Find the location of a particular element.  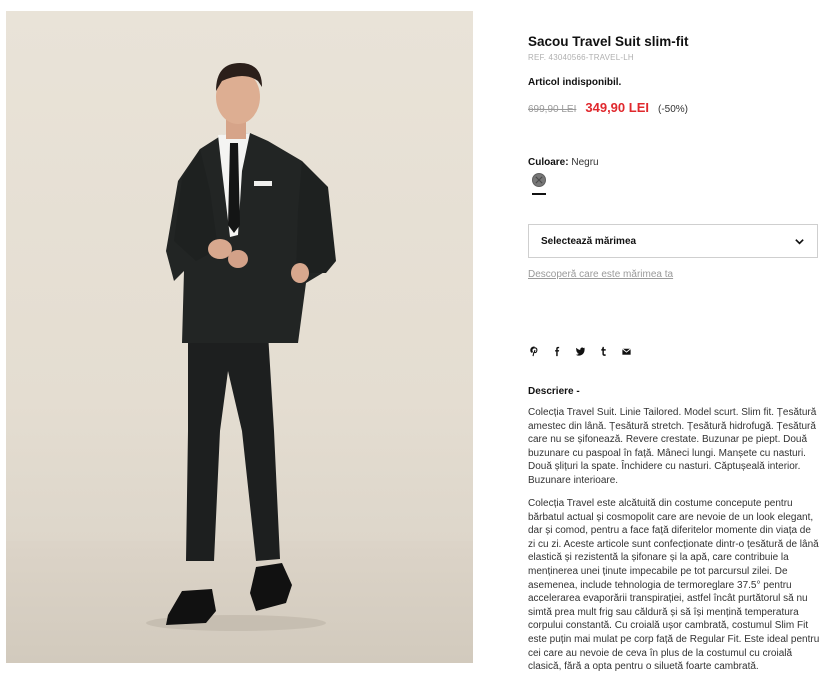

price-block: 699,90 LEI 349,90 LEI (-50%) is located at coordinates (608, 107).